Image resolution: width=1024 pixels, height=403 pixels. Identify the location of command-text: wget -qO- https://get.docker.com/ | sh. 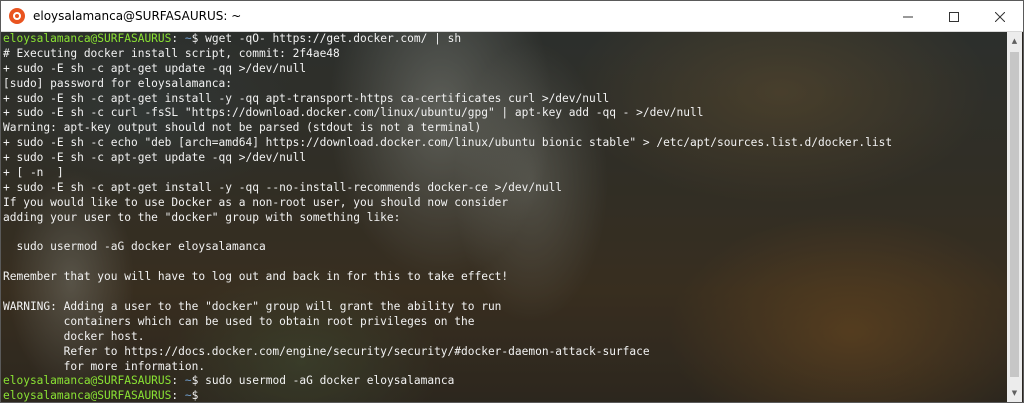
(333, 38).